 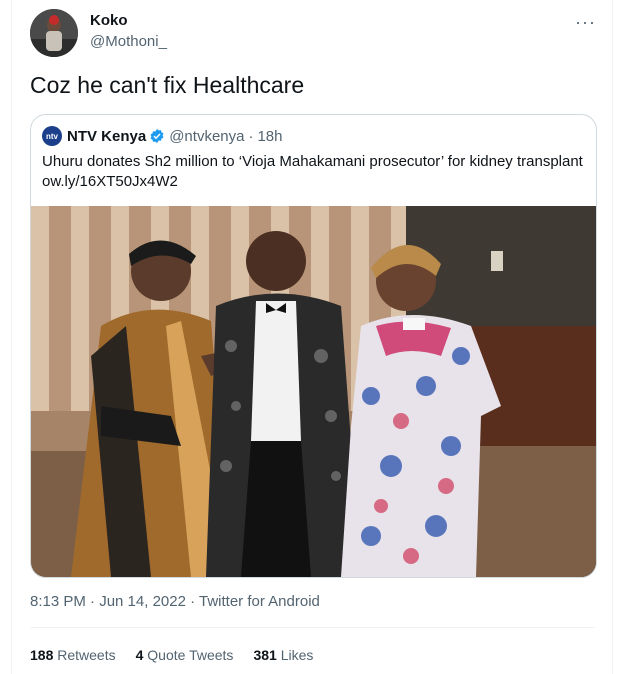 I want to click on quotes-count: 4, so click(x=139, y=655).